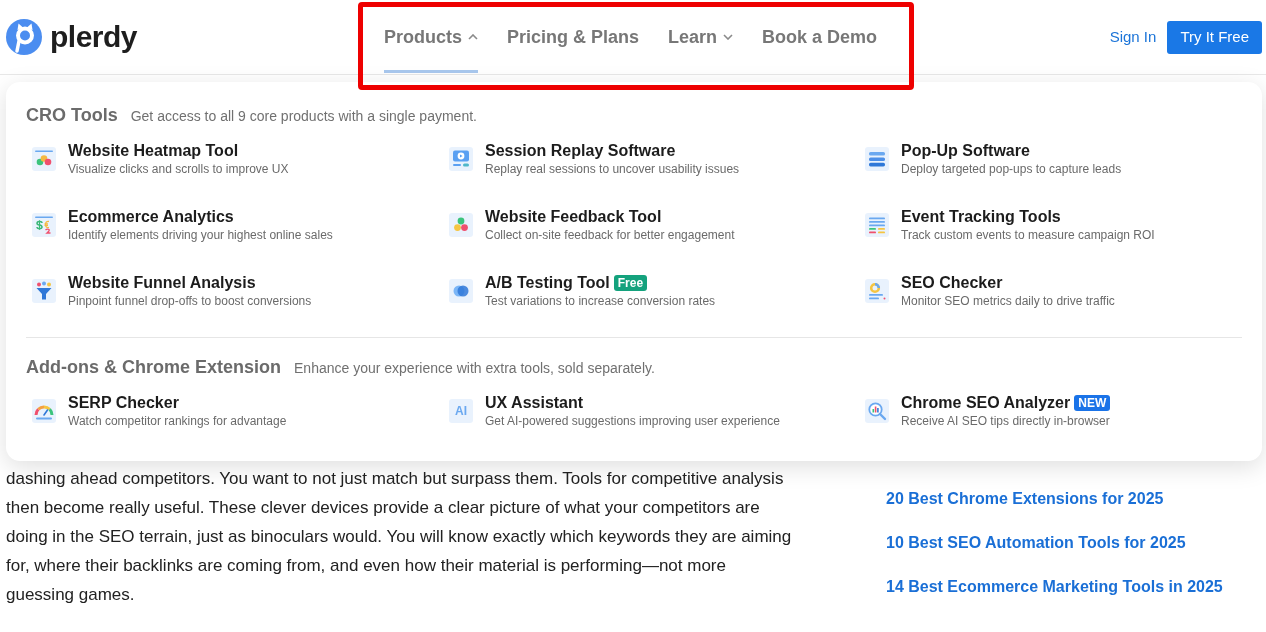 Image resolution: width=1266 pixels, height=632 pixels. What do you see at coordinates (877, 225) in the screenshot?
I see `colored-lines-icon` at bounding box center [877, 225].